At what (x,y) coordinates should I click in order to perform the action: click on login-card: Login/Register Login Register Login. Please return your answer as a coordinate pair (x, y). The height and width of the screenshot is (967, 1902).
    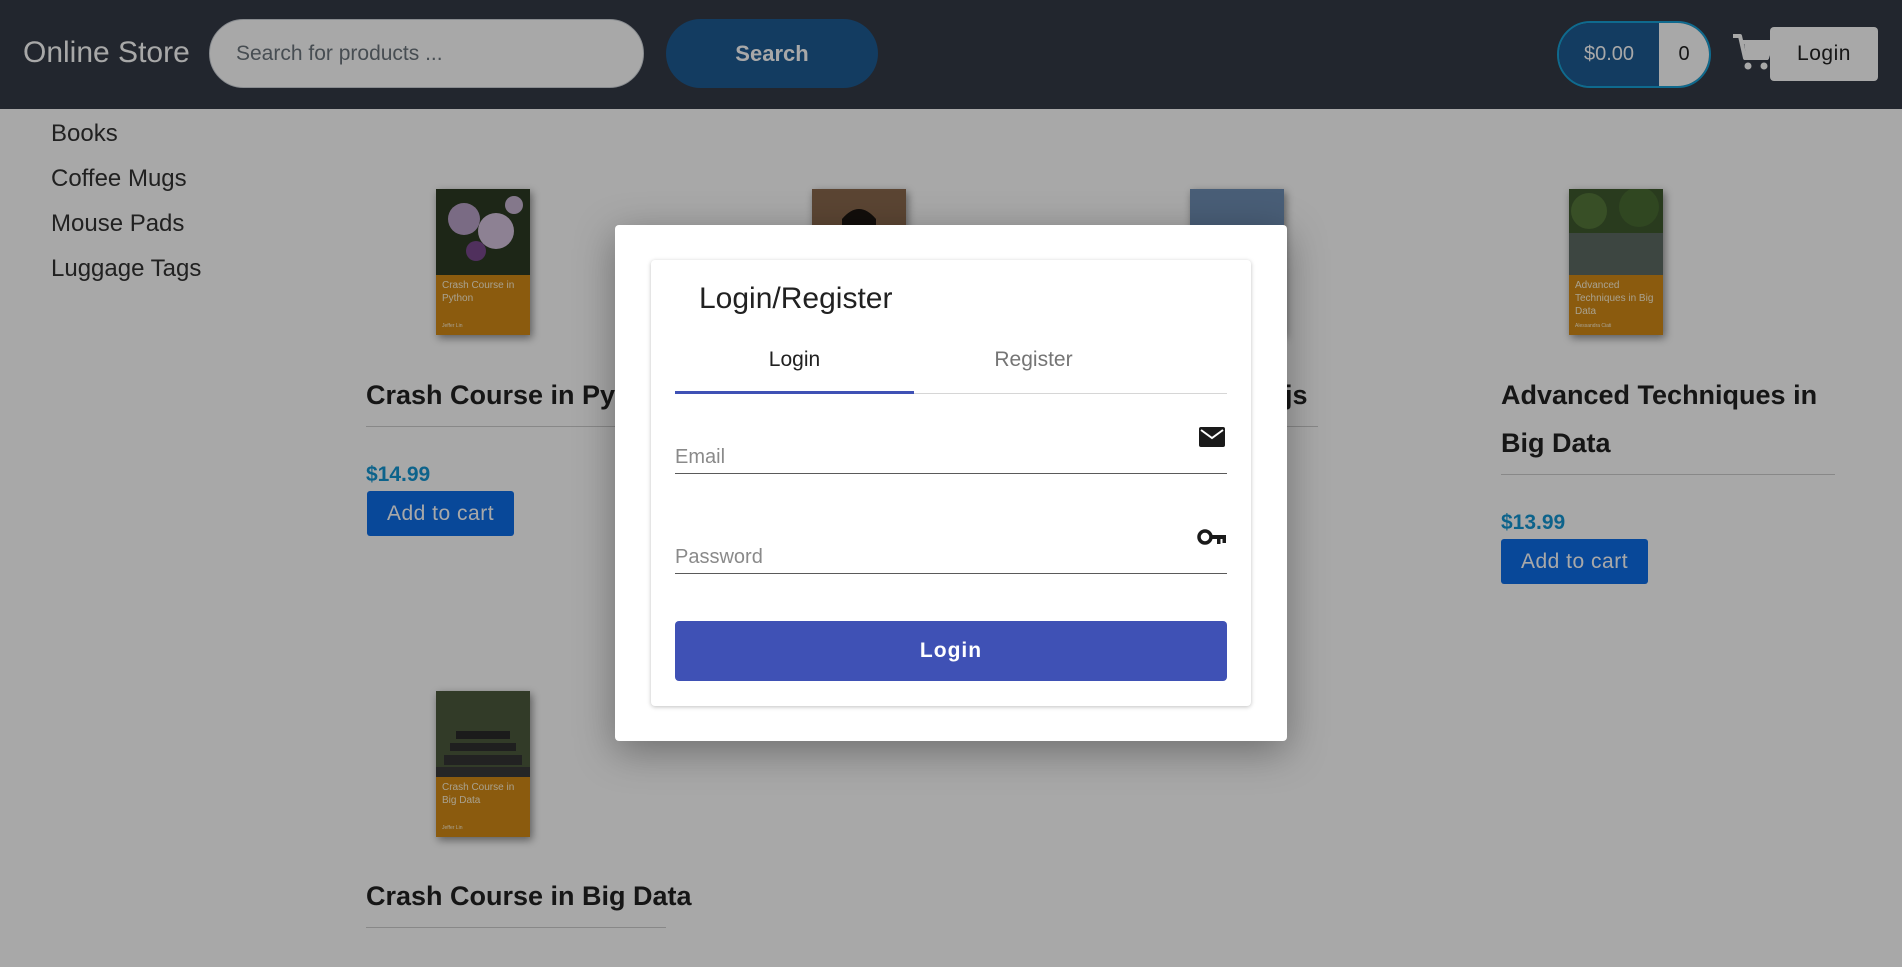
    Looking at the image, I should click on (951, 483).